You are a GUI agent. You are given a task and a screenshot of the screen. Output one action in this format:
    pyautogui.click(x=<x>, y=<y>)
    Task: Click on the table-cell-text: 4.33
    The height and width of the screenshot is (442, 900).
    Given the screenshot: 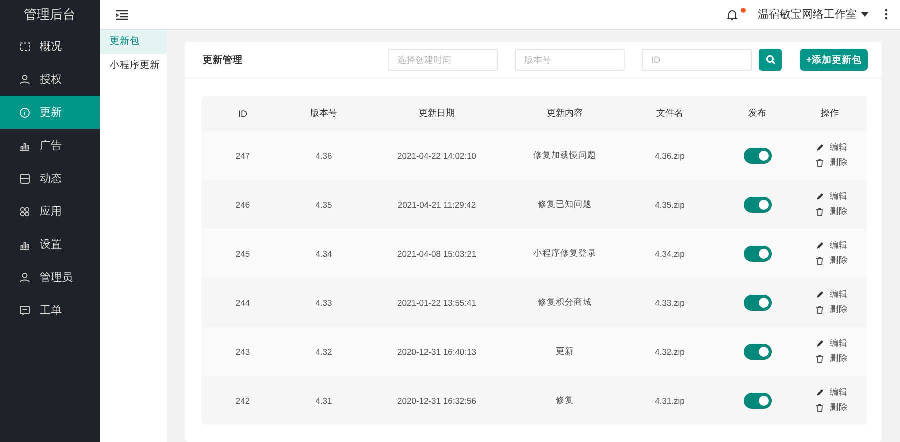 What is the action you would take?
    pyautogui.click(x=324, y=303)
    